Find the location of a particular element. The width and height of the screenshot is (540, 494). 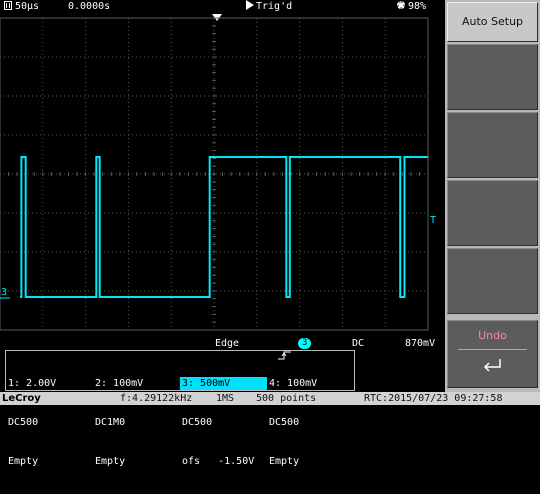

auto-setup-button: Auto Setup is located at coordinates (492, 22).